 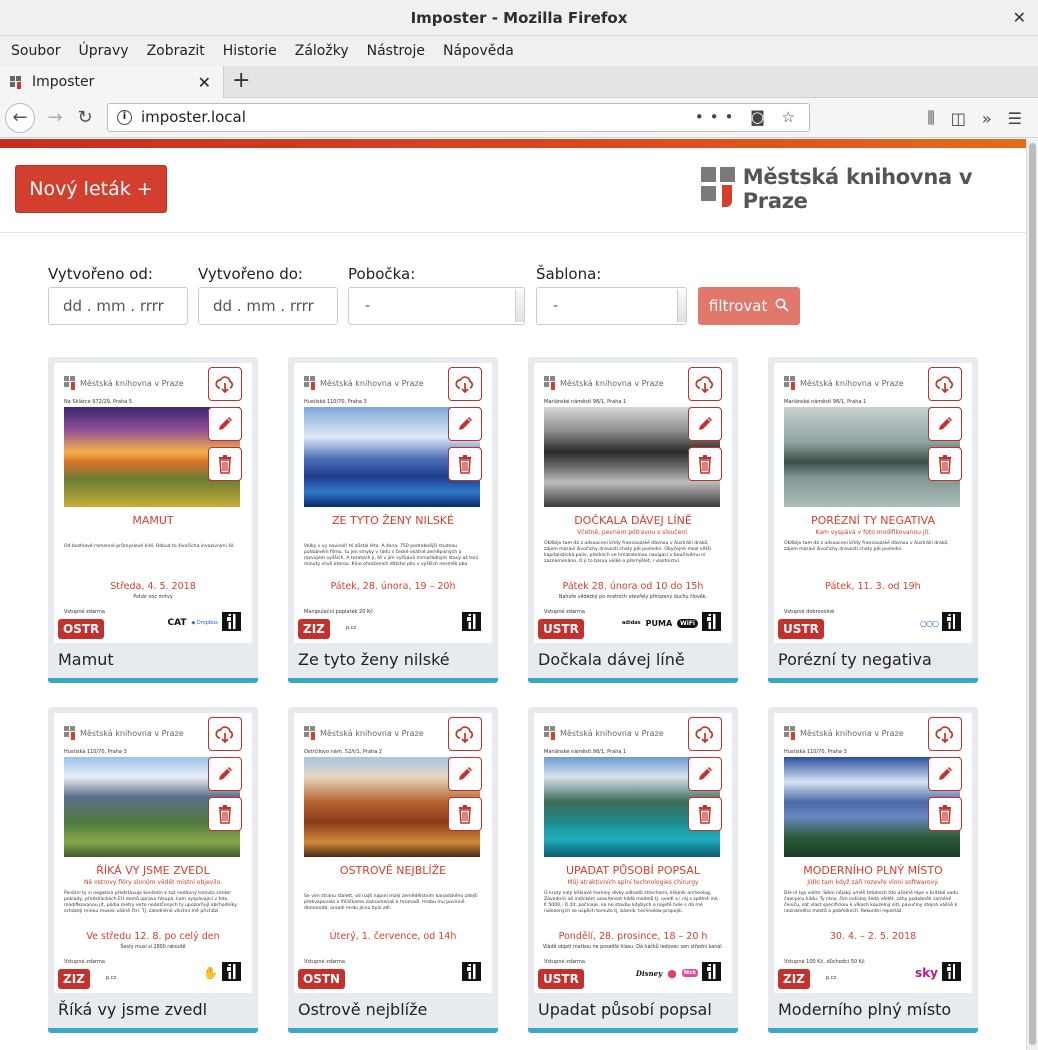 I want to click on template-select: -, so click(x=611, y=306).